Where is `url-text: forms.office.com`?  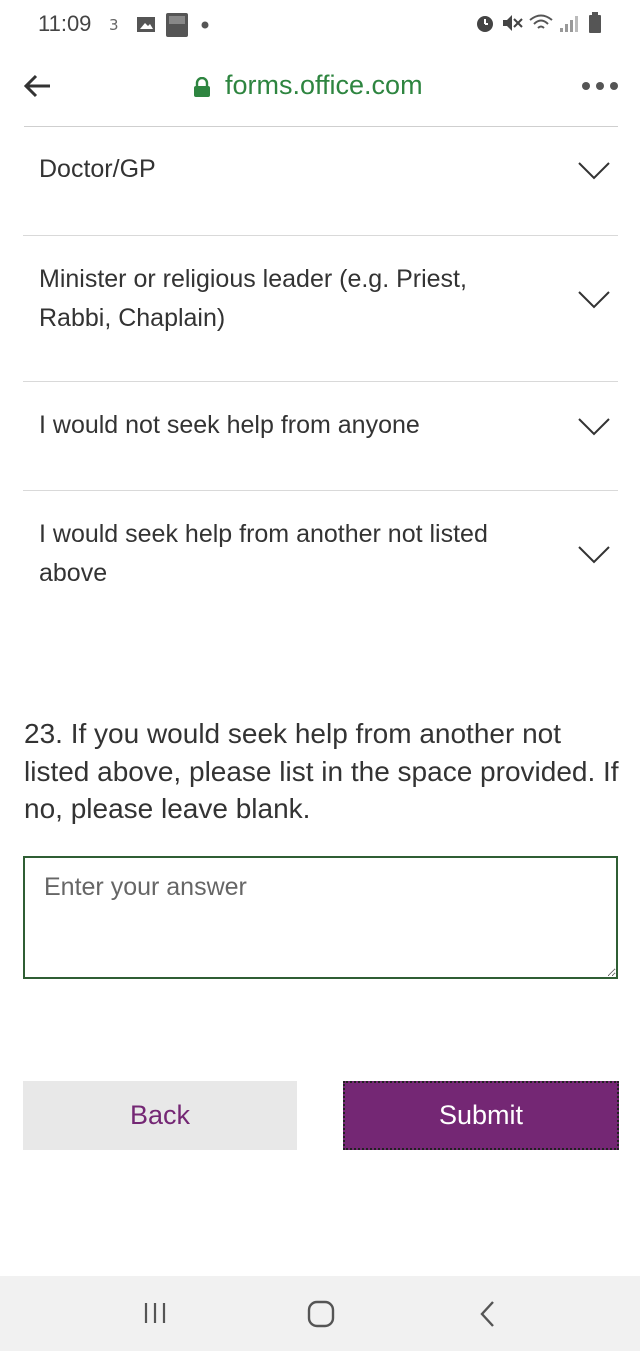
url-text: forms.office.com is located at coordinates (324, 85).